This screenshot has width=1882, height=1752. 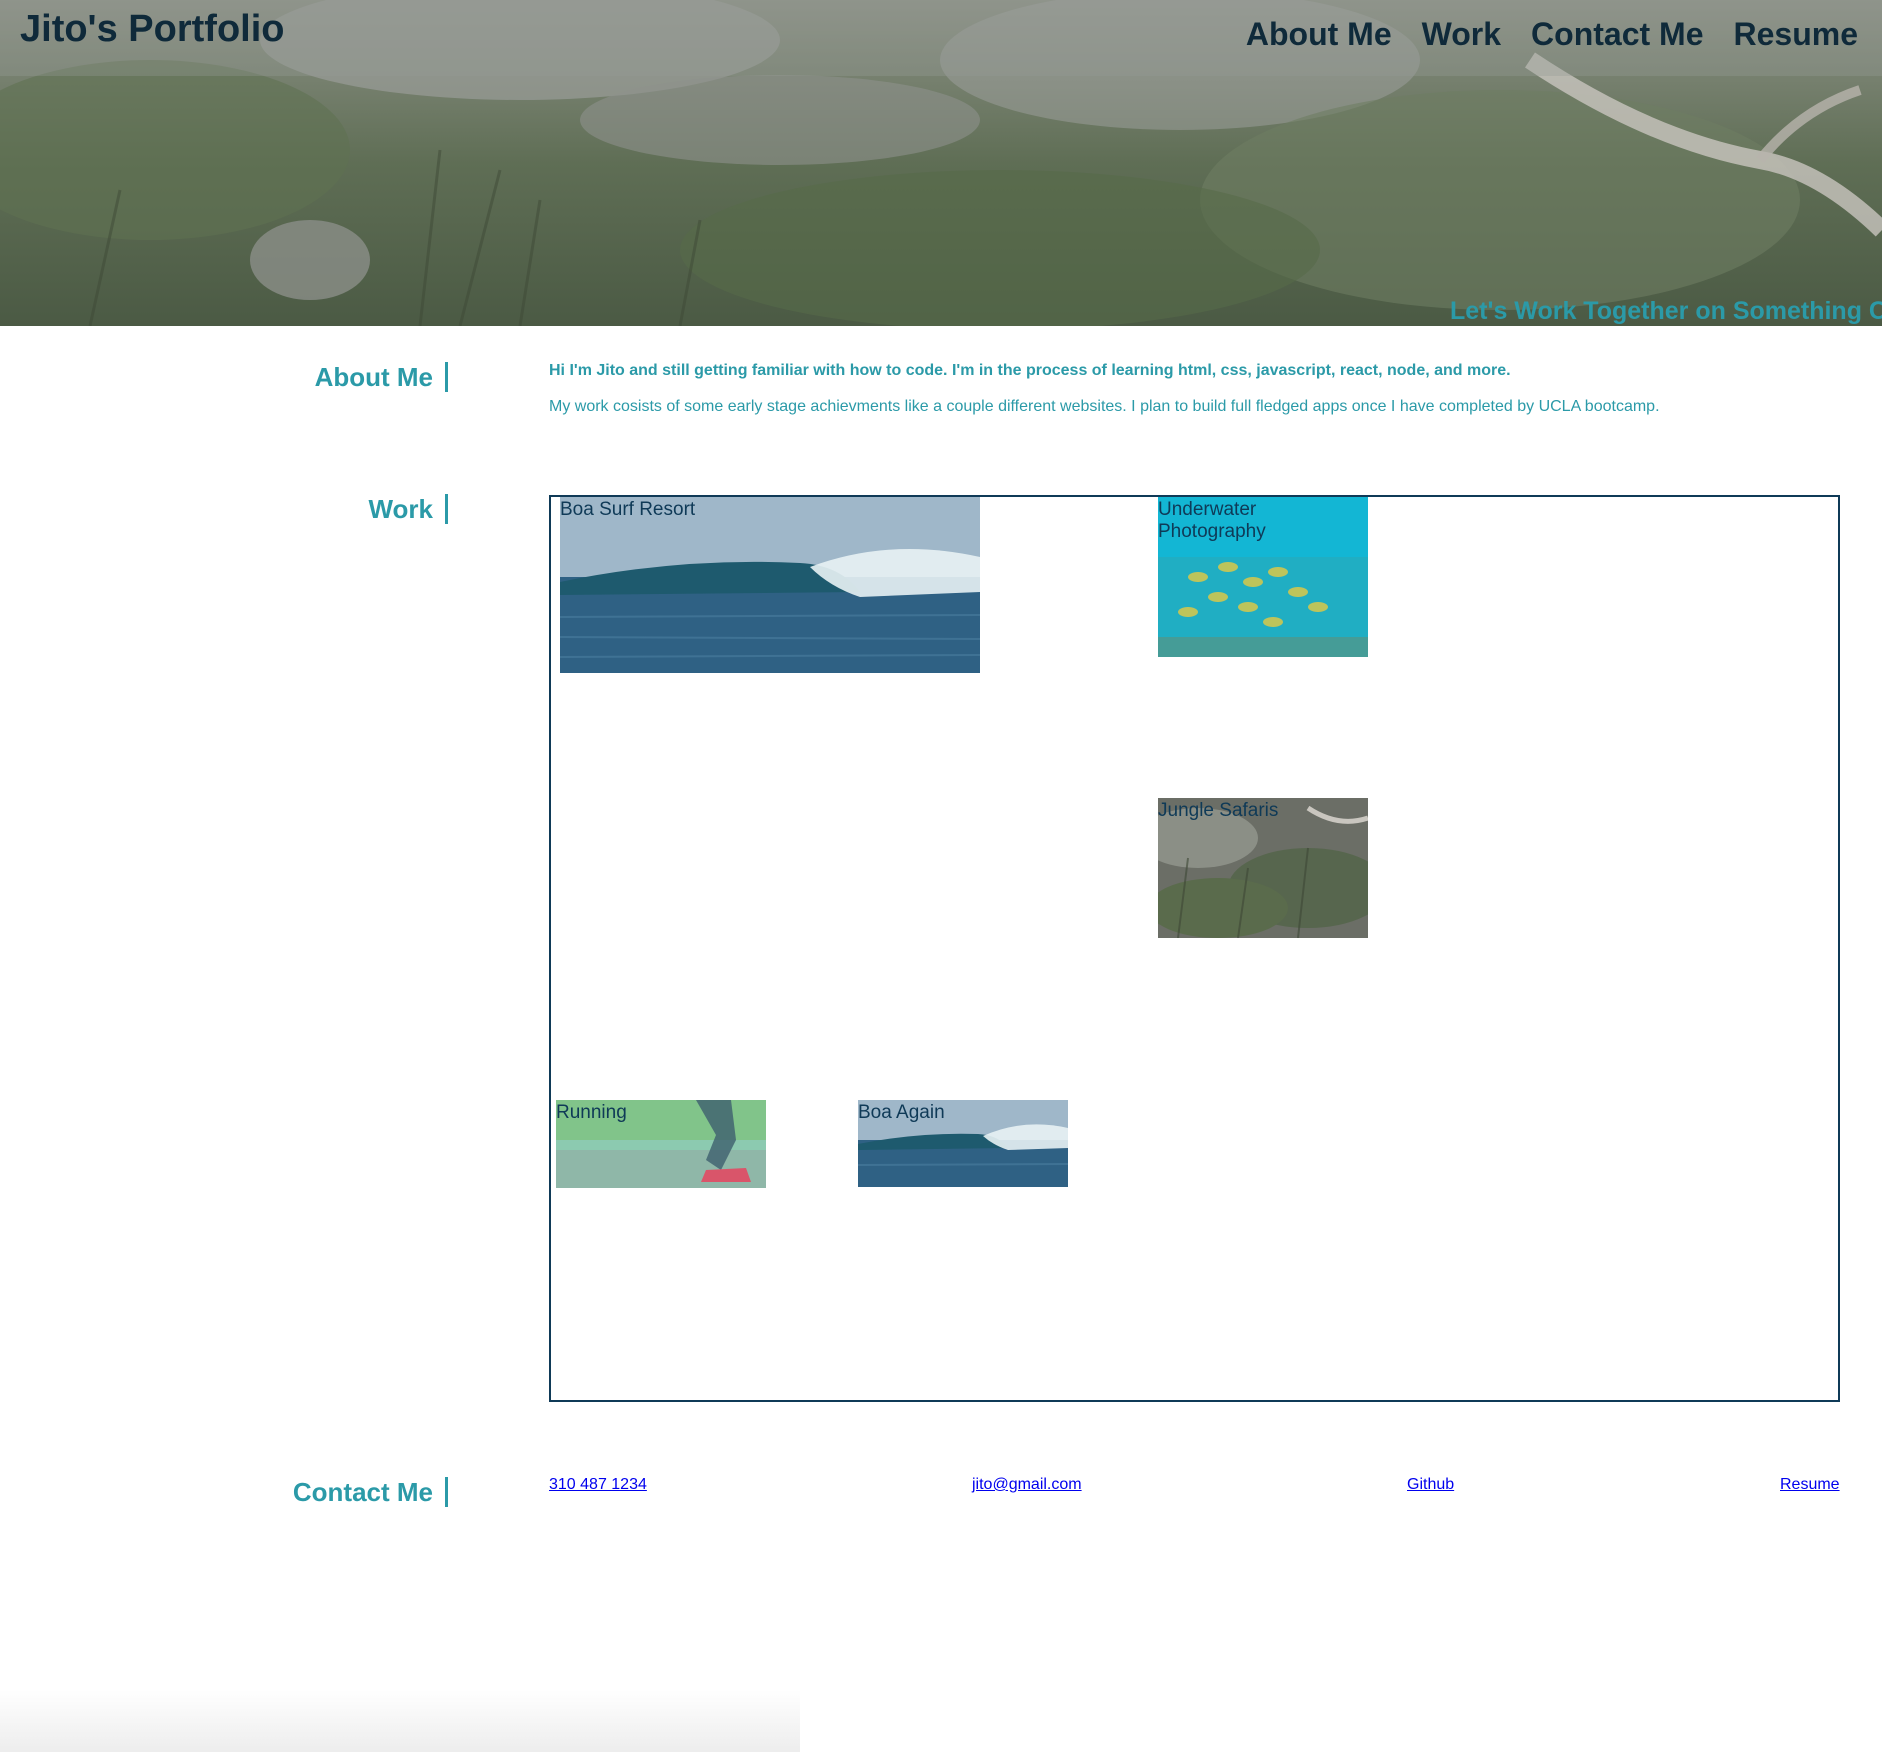 What do you see at coordinates (400, 1721) in the screenshot?
I see `bottom-shadow` at bounding box center [400, 1721].